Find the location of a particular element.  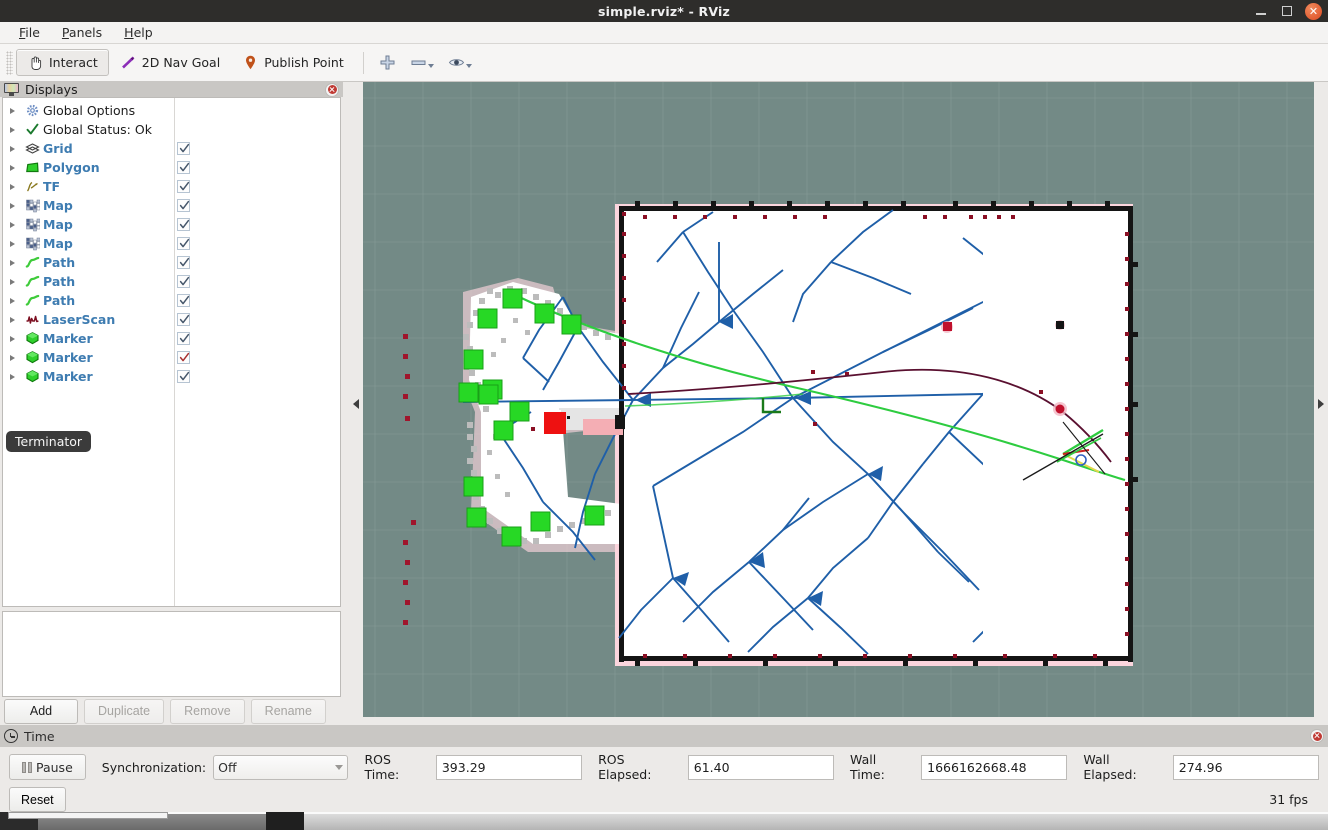

synchronization-select: Off is located at coordinates (281, 767).